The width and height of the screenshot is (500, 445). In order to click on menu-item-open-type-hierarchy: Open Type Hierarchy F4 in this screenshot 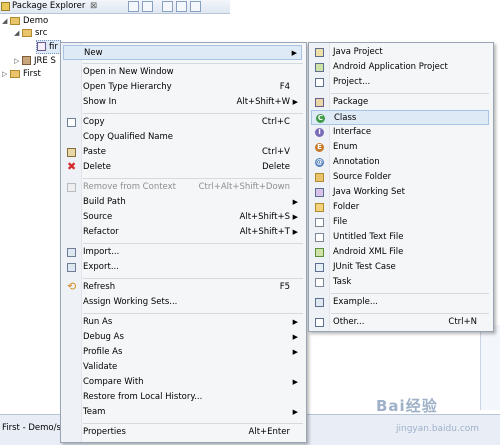, I will do `click(182, 87)`.